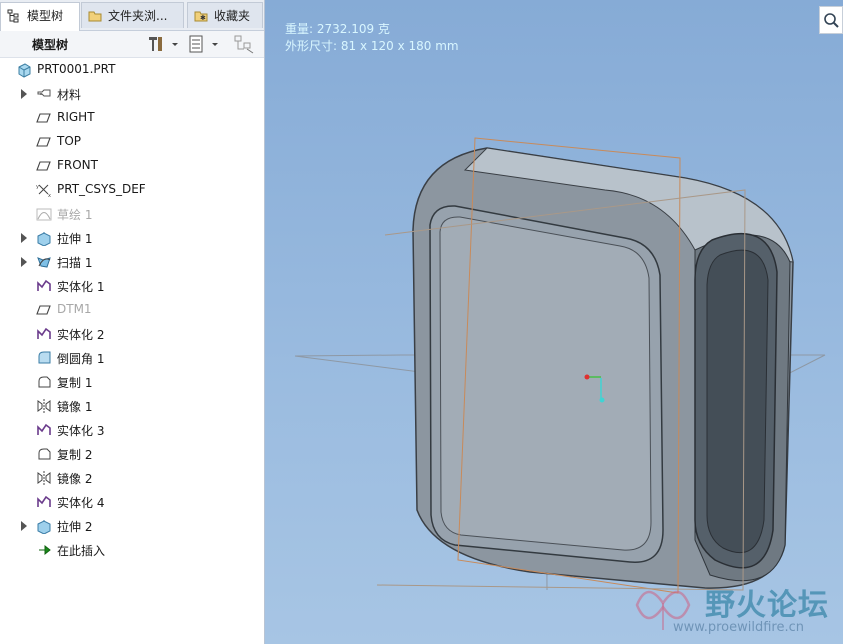 The image size is (843, 644). Describe the element at coordinates (132, 334) in the screenshot. I see `tree-item: 实体化 2` at that location.